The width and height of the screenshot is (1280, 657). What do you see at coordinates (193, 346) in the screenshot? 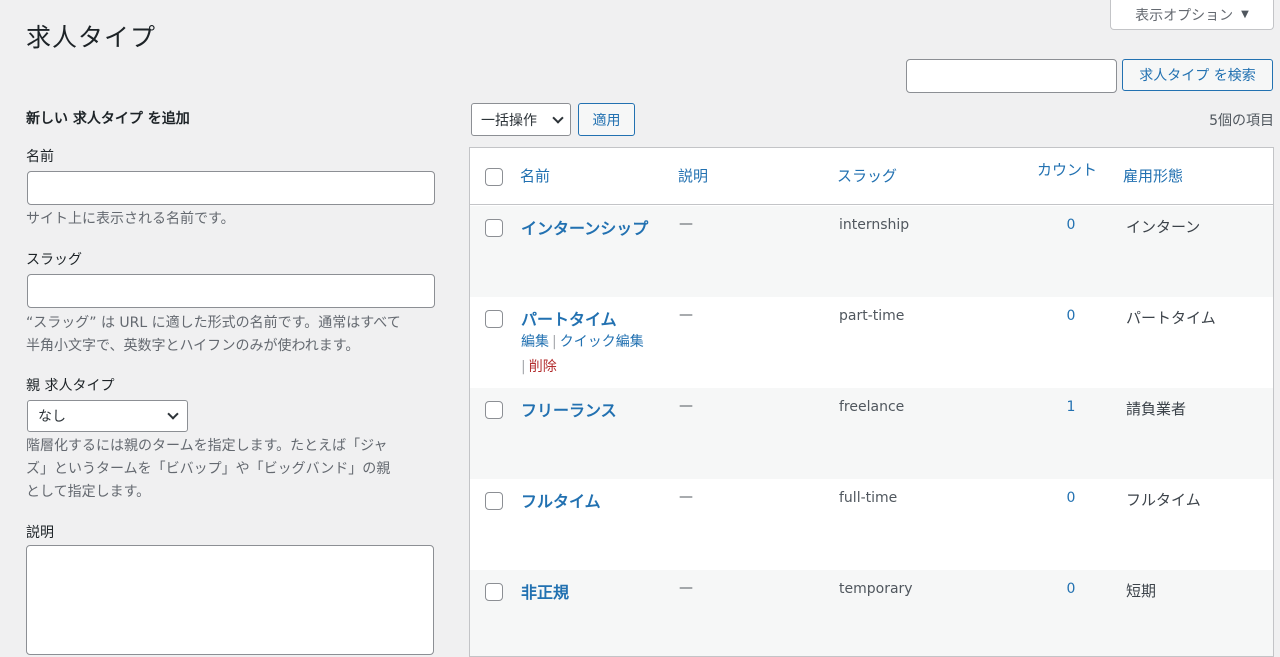
I see `slug-description-line2: 半角小文字で、英数字とハイフンのみが使われます。` at bounding box center [193, 346].